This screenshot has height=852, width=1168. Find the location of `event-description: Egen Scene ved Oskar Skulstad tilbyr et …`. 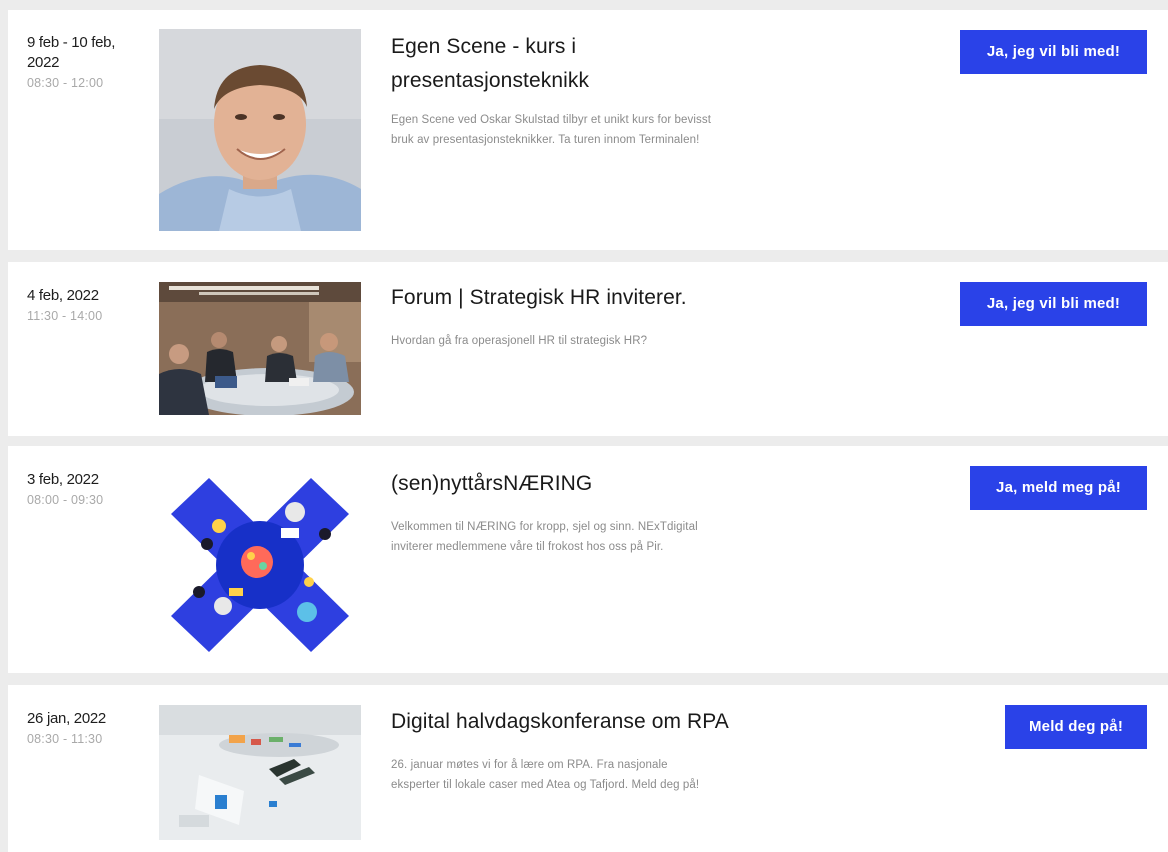

event-description: Egen Scene ved Oskar Skulstad tilbyr et … is located at coordinates (631, 130).